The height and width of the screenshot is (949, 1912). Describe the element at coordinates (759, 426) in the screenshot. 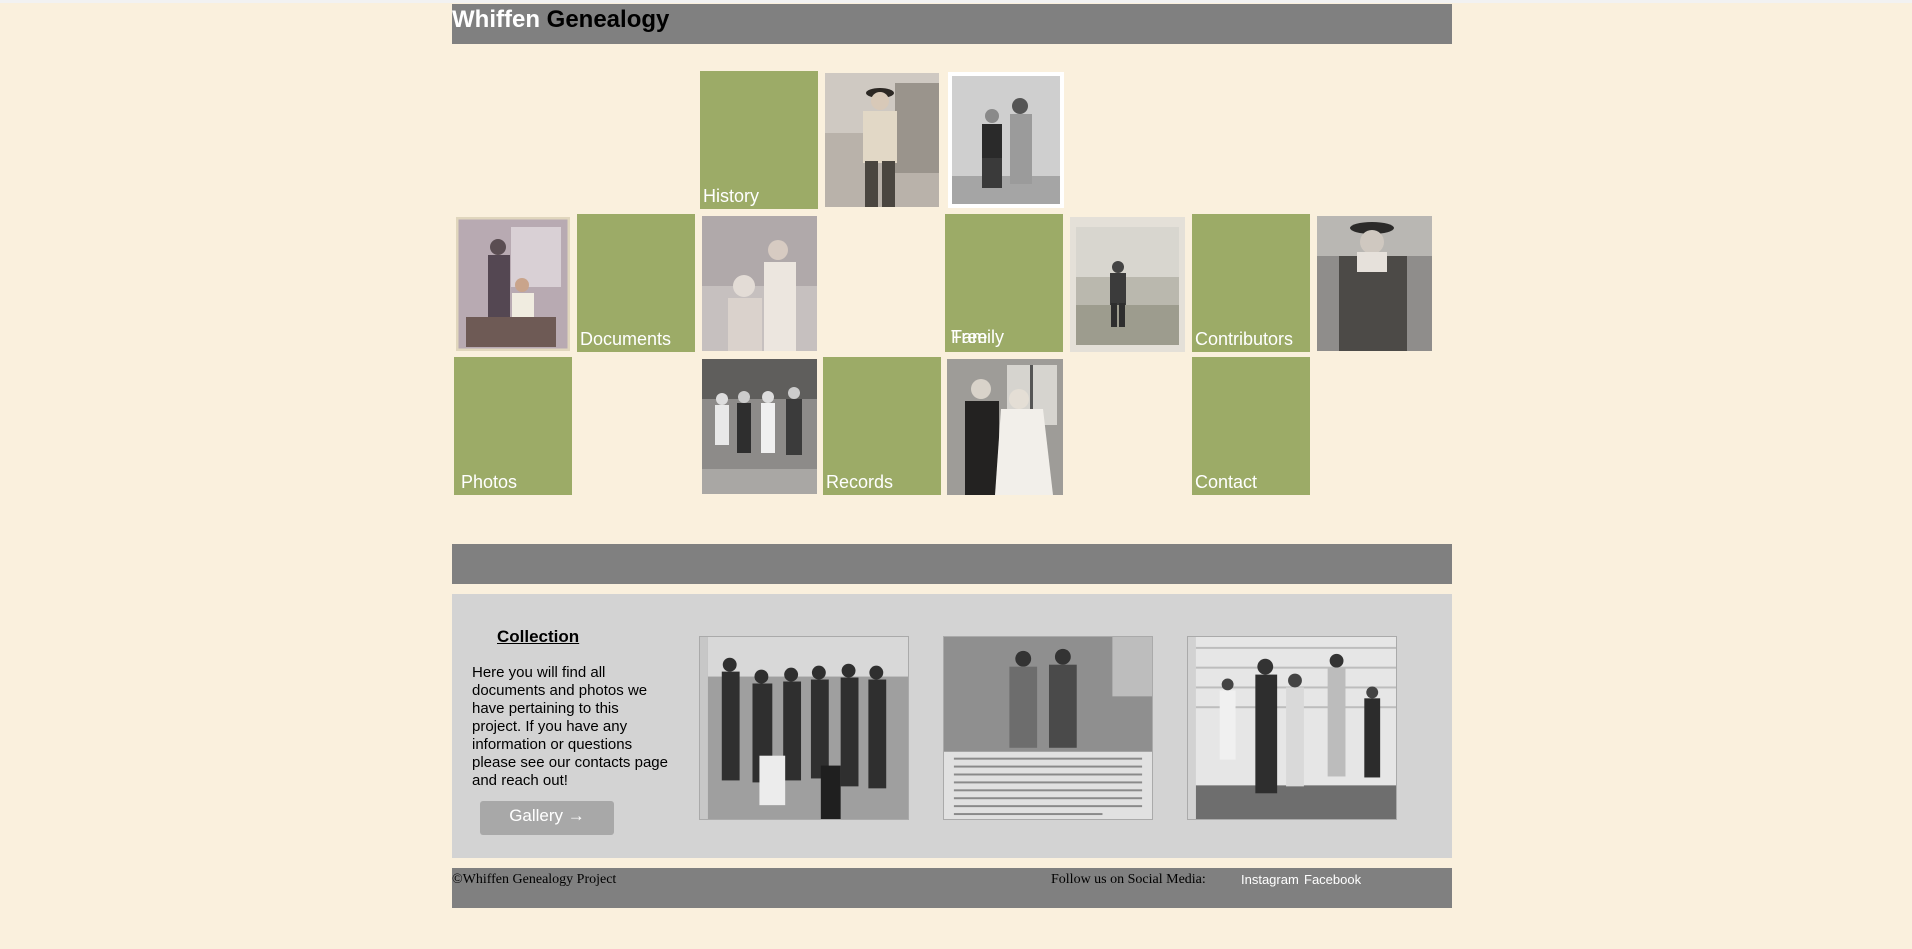

I see `photo-group-women` at that location.